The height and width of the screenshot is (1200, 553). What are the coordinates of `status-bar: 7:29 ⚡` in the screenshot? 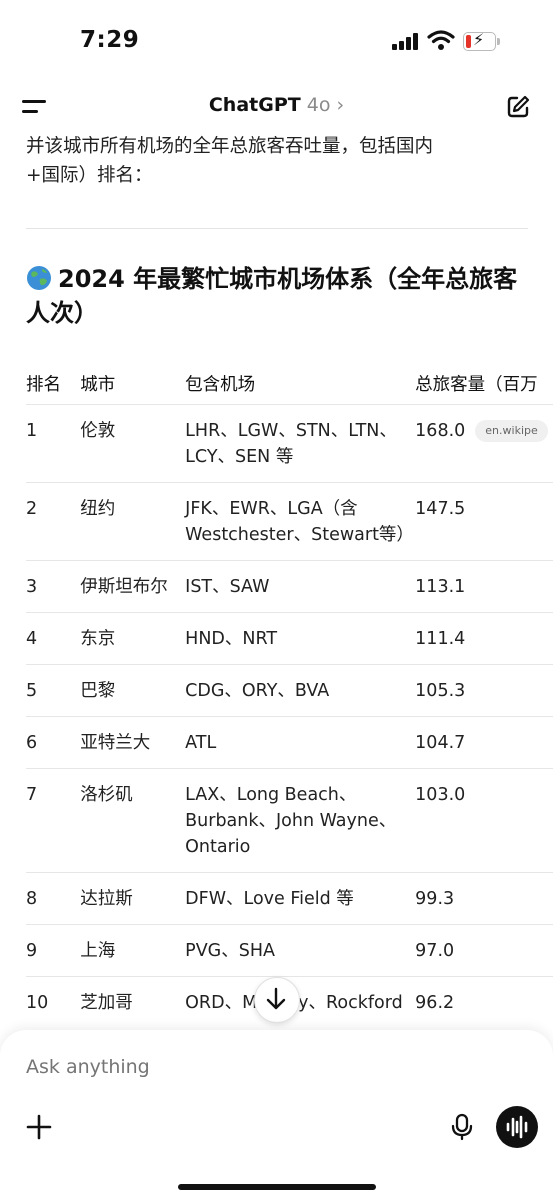 It's located at (276, 40).